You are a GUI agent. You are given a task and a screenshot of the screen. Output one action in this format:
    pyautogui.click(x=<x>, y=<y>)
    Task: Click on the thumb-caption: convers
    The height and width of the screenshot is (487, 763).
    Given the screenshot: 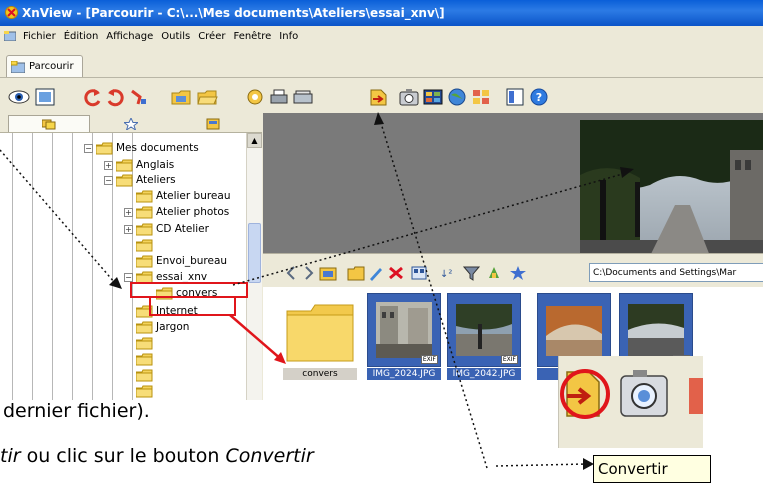 What is the action you would take?
    pyautogui.click(x=320, y=374)
    